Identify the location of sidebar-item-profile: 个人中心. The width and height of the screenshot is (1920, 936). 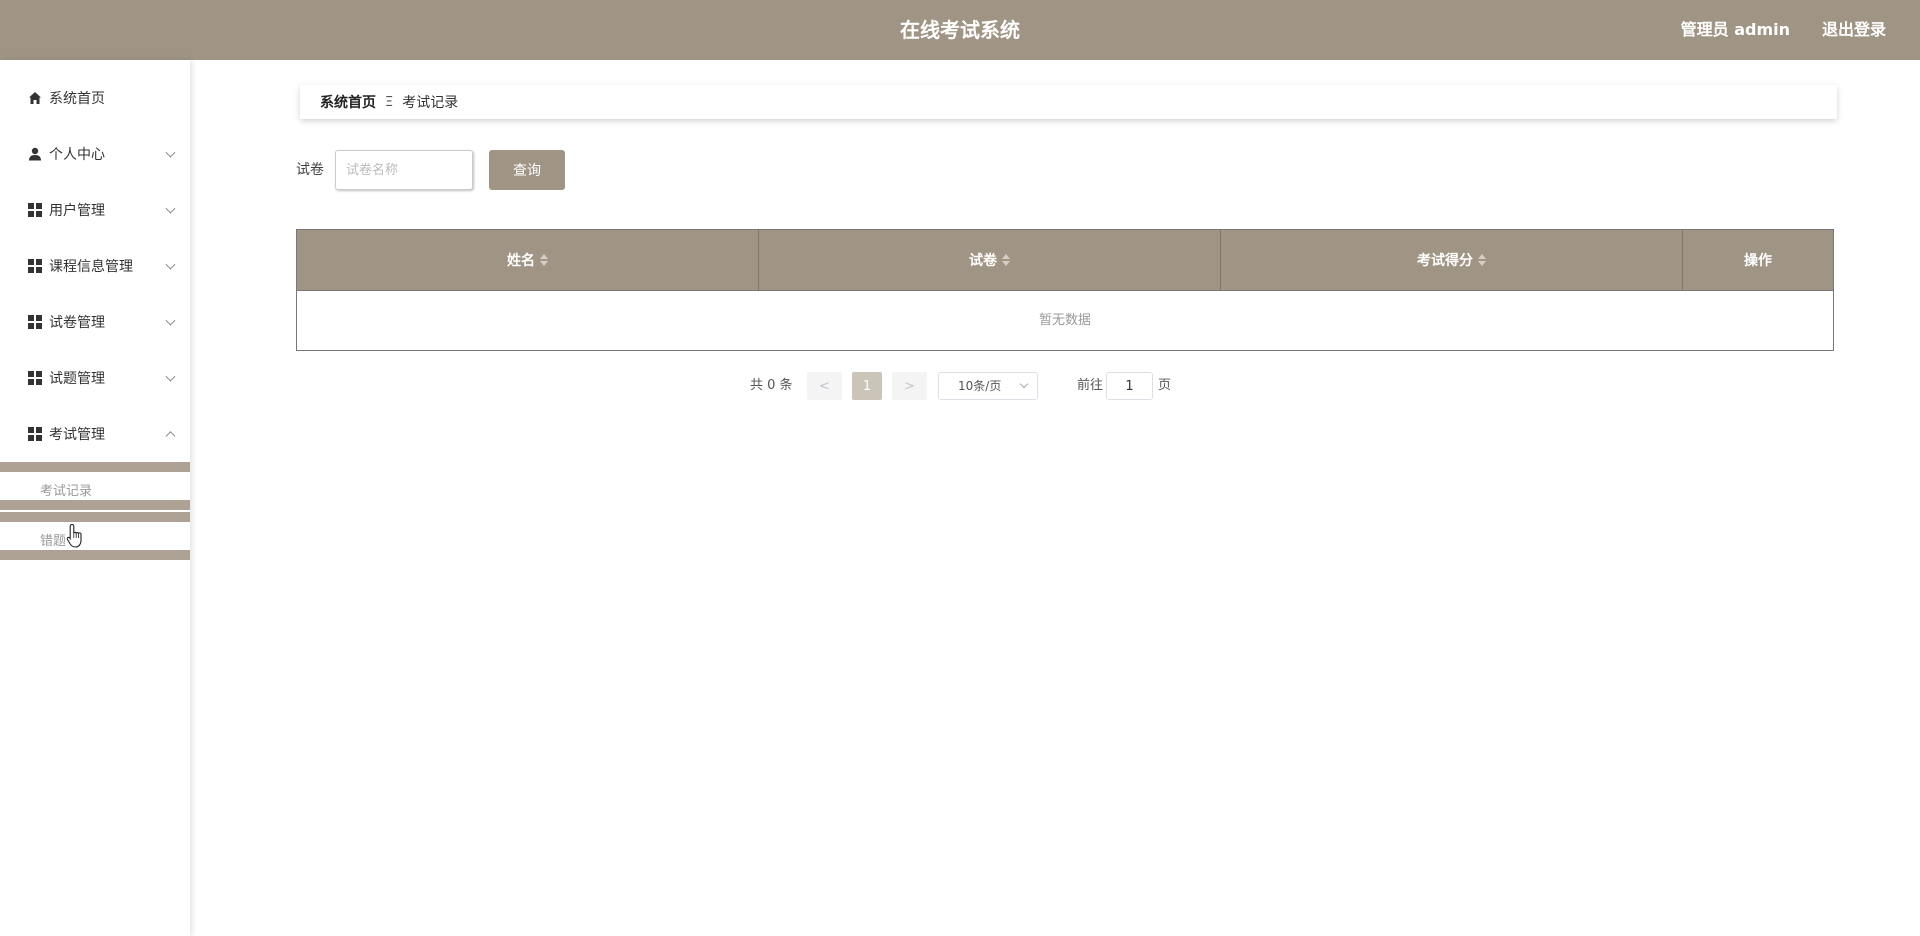
(95, 154).